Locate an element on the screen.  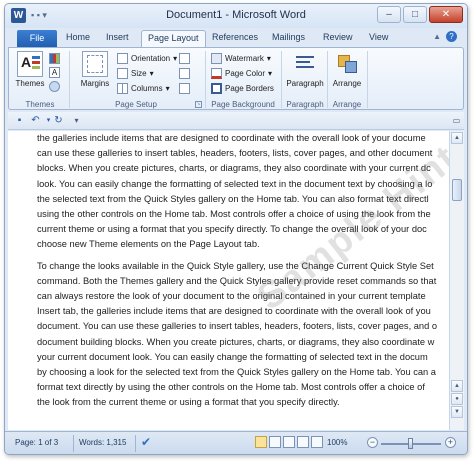
group-label-page-setup: Page Setup is located at coordinates (136, 104).